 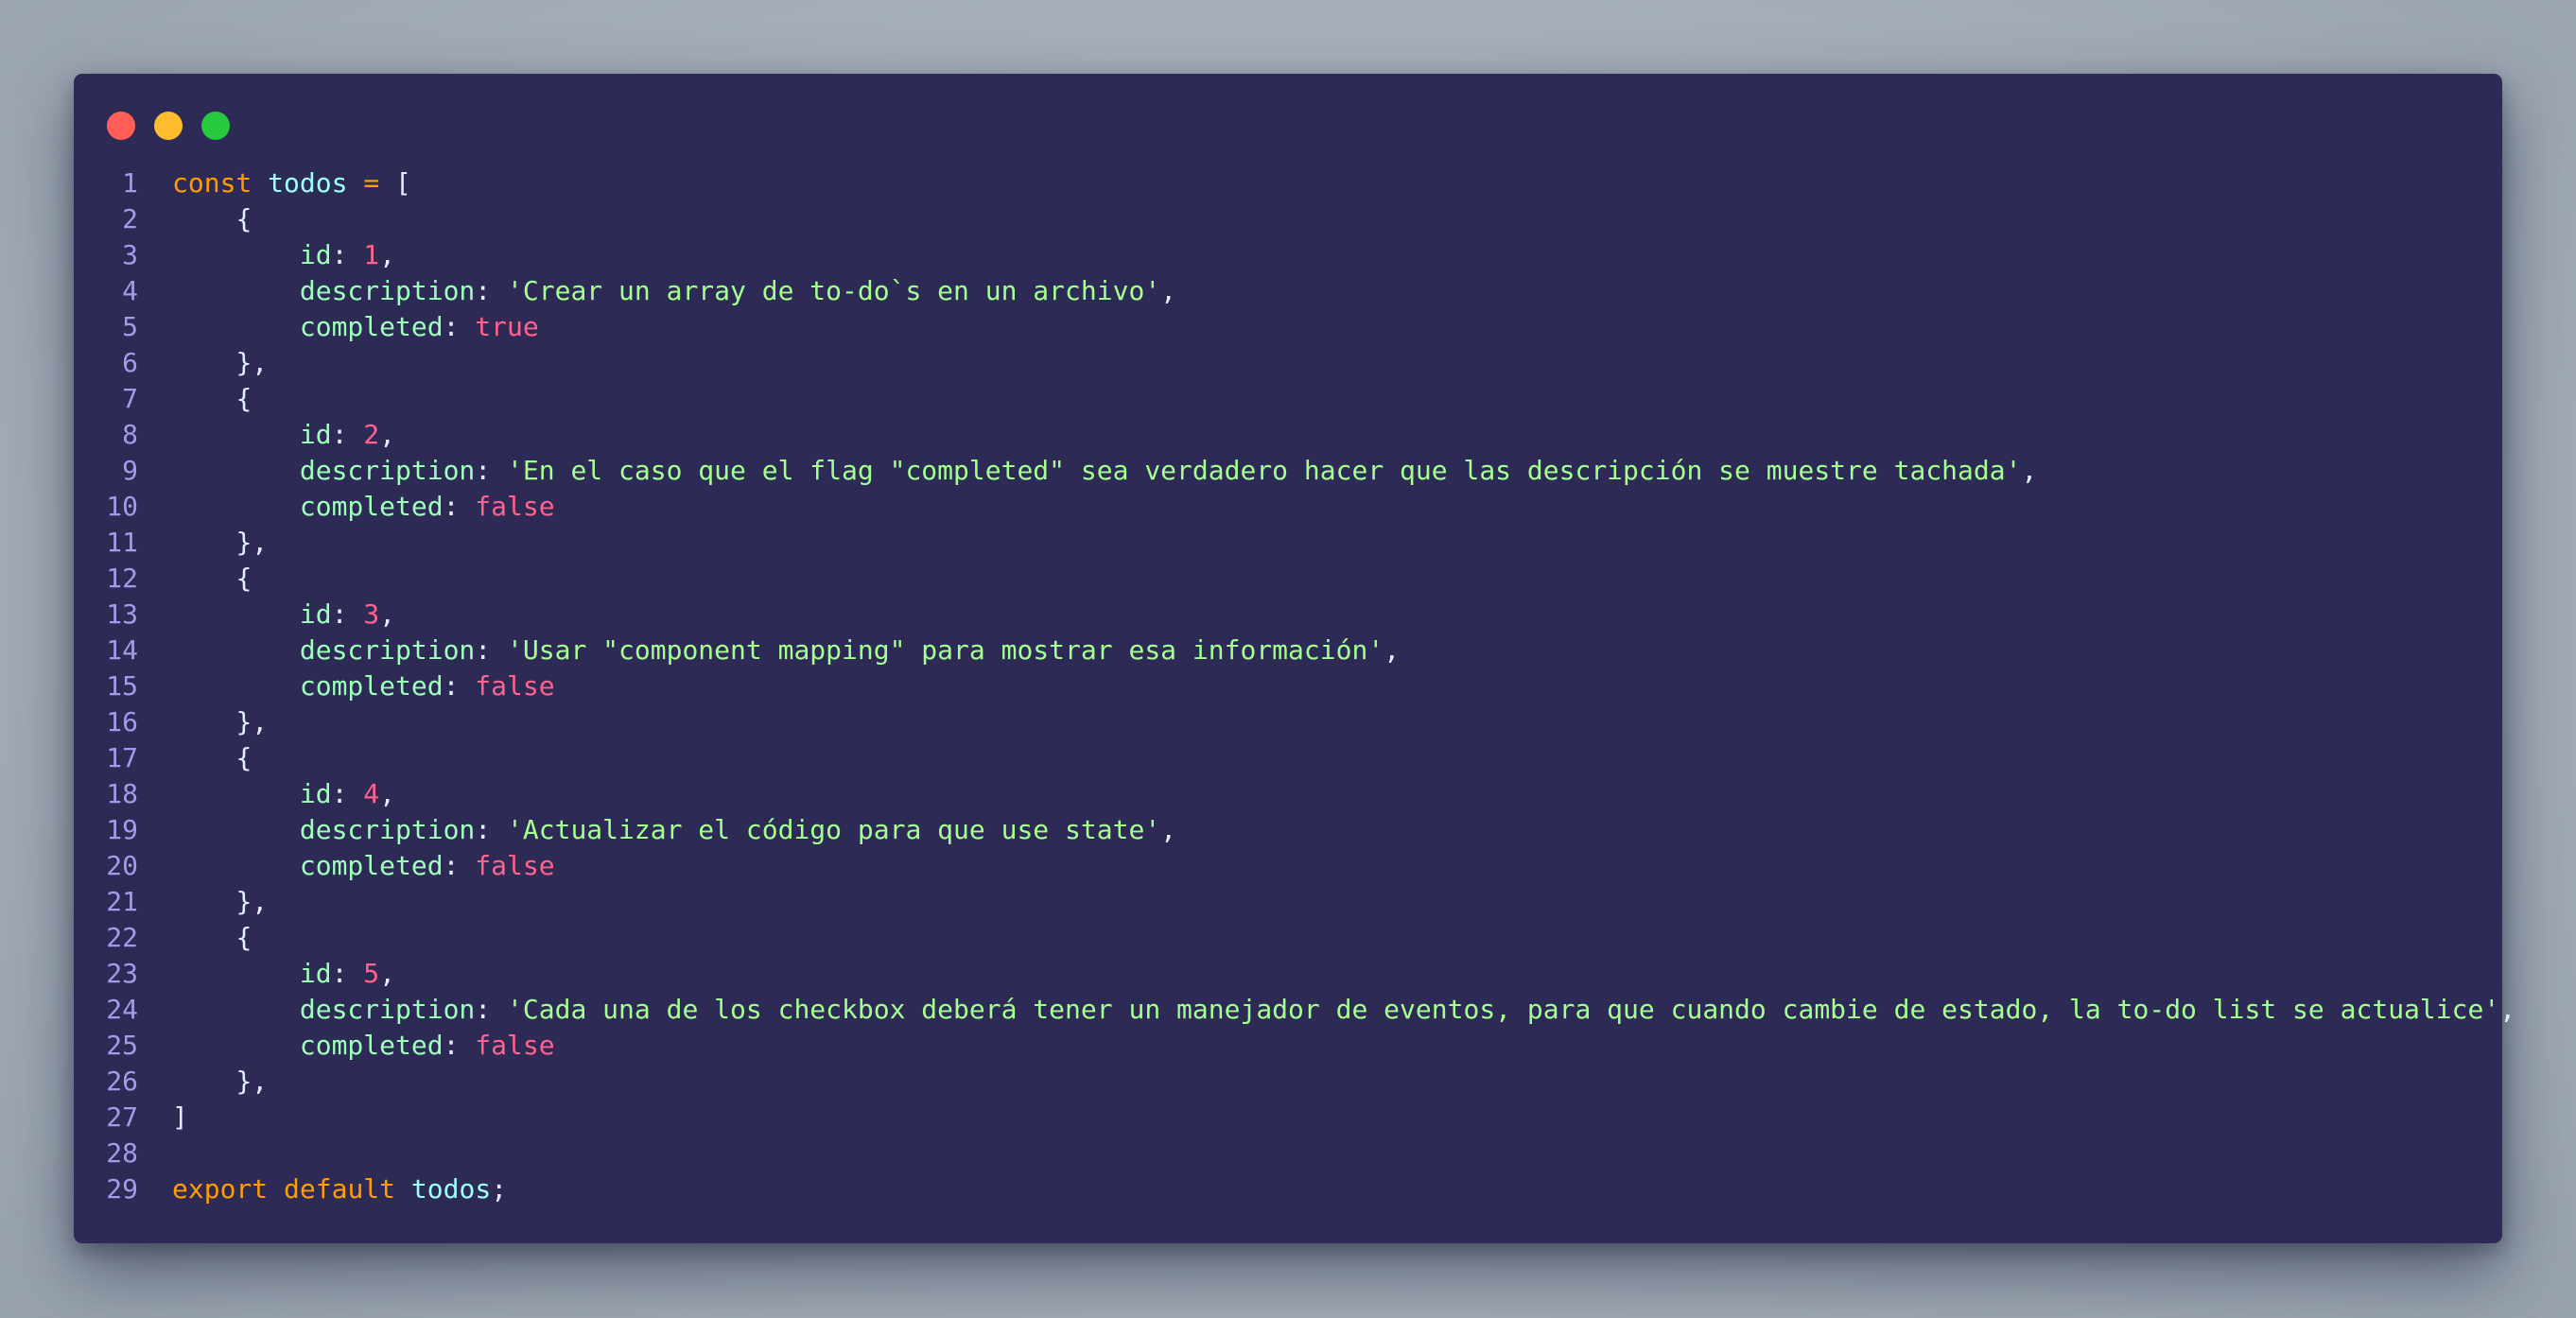 What do you see at coordinates (122, 614) in the screenshot?
I see `line-number: 13` at bounding box center [122, 614].